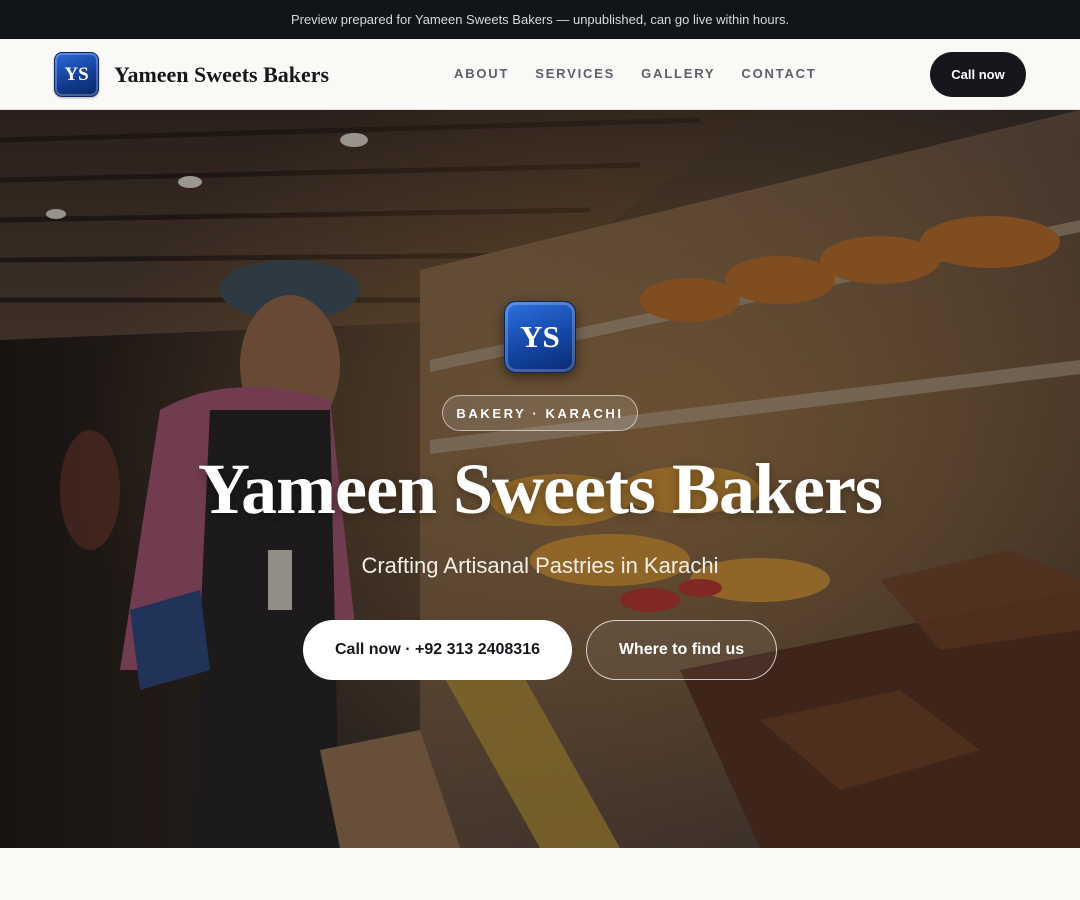 Image resolution: width=1080 pixels, height=900 pixels. Describe the element at coordinates (540, 874) in the screenshot. I see `next-section` at that location.